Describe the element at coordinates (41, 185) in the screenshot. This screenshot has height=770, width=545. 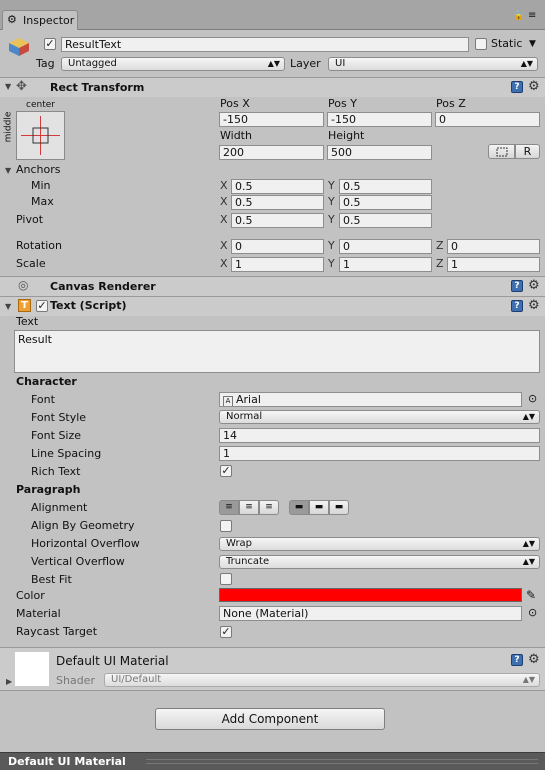
I see `min-label: Min` at that location.